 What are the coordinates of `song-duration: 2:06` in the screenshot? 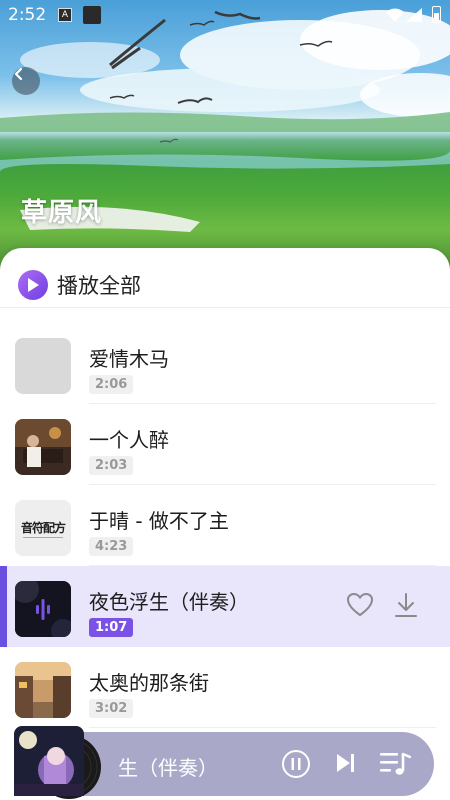 It's located at (111, 384).